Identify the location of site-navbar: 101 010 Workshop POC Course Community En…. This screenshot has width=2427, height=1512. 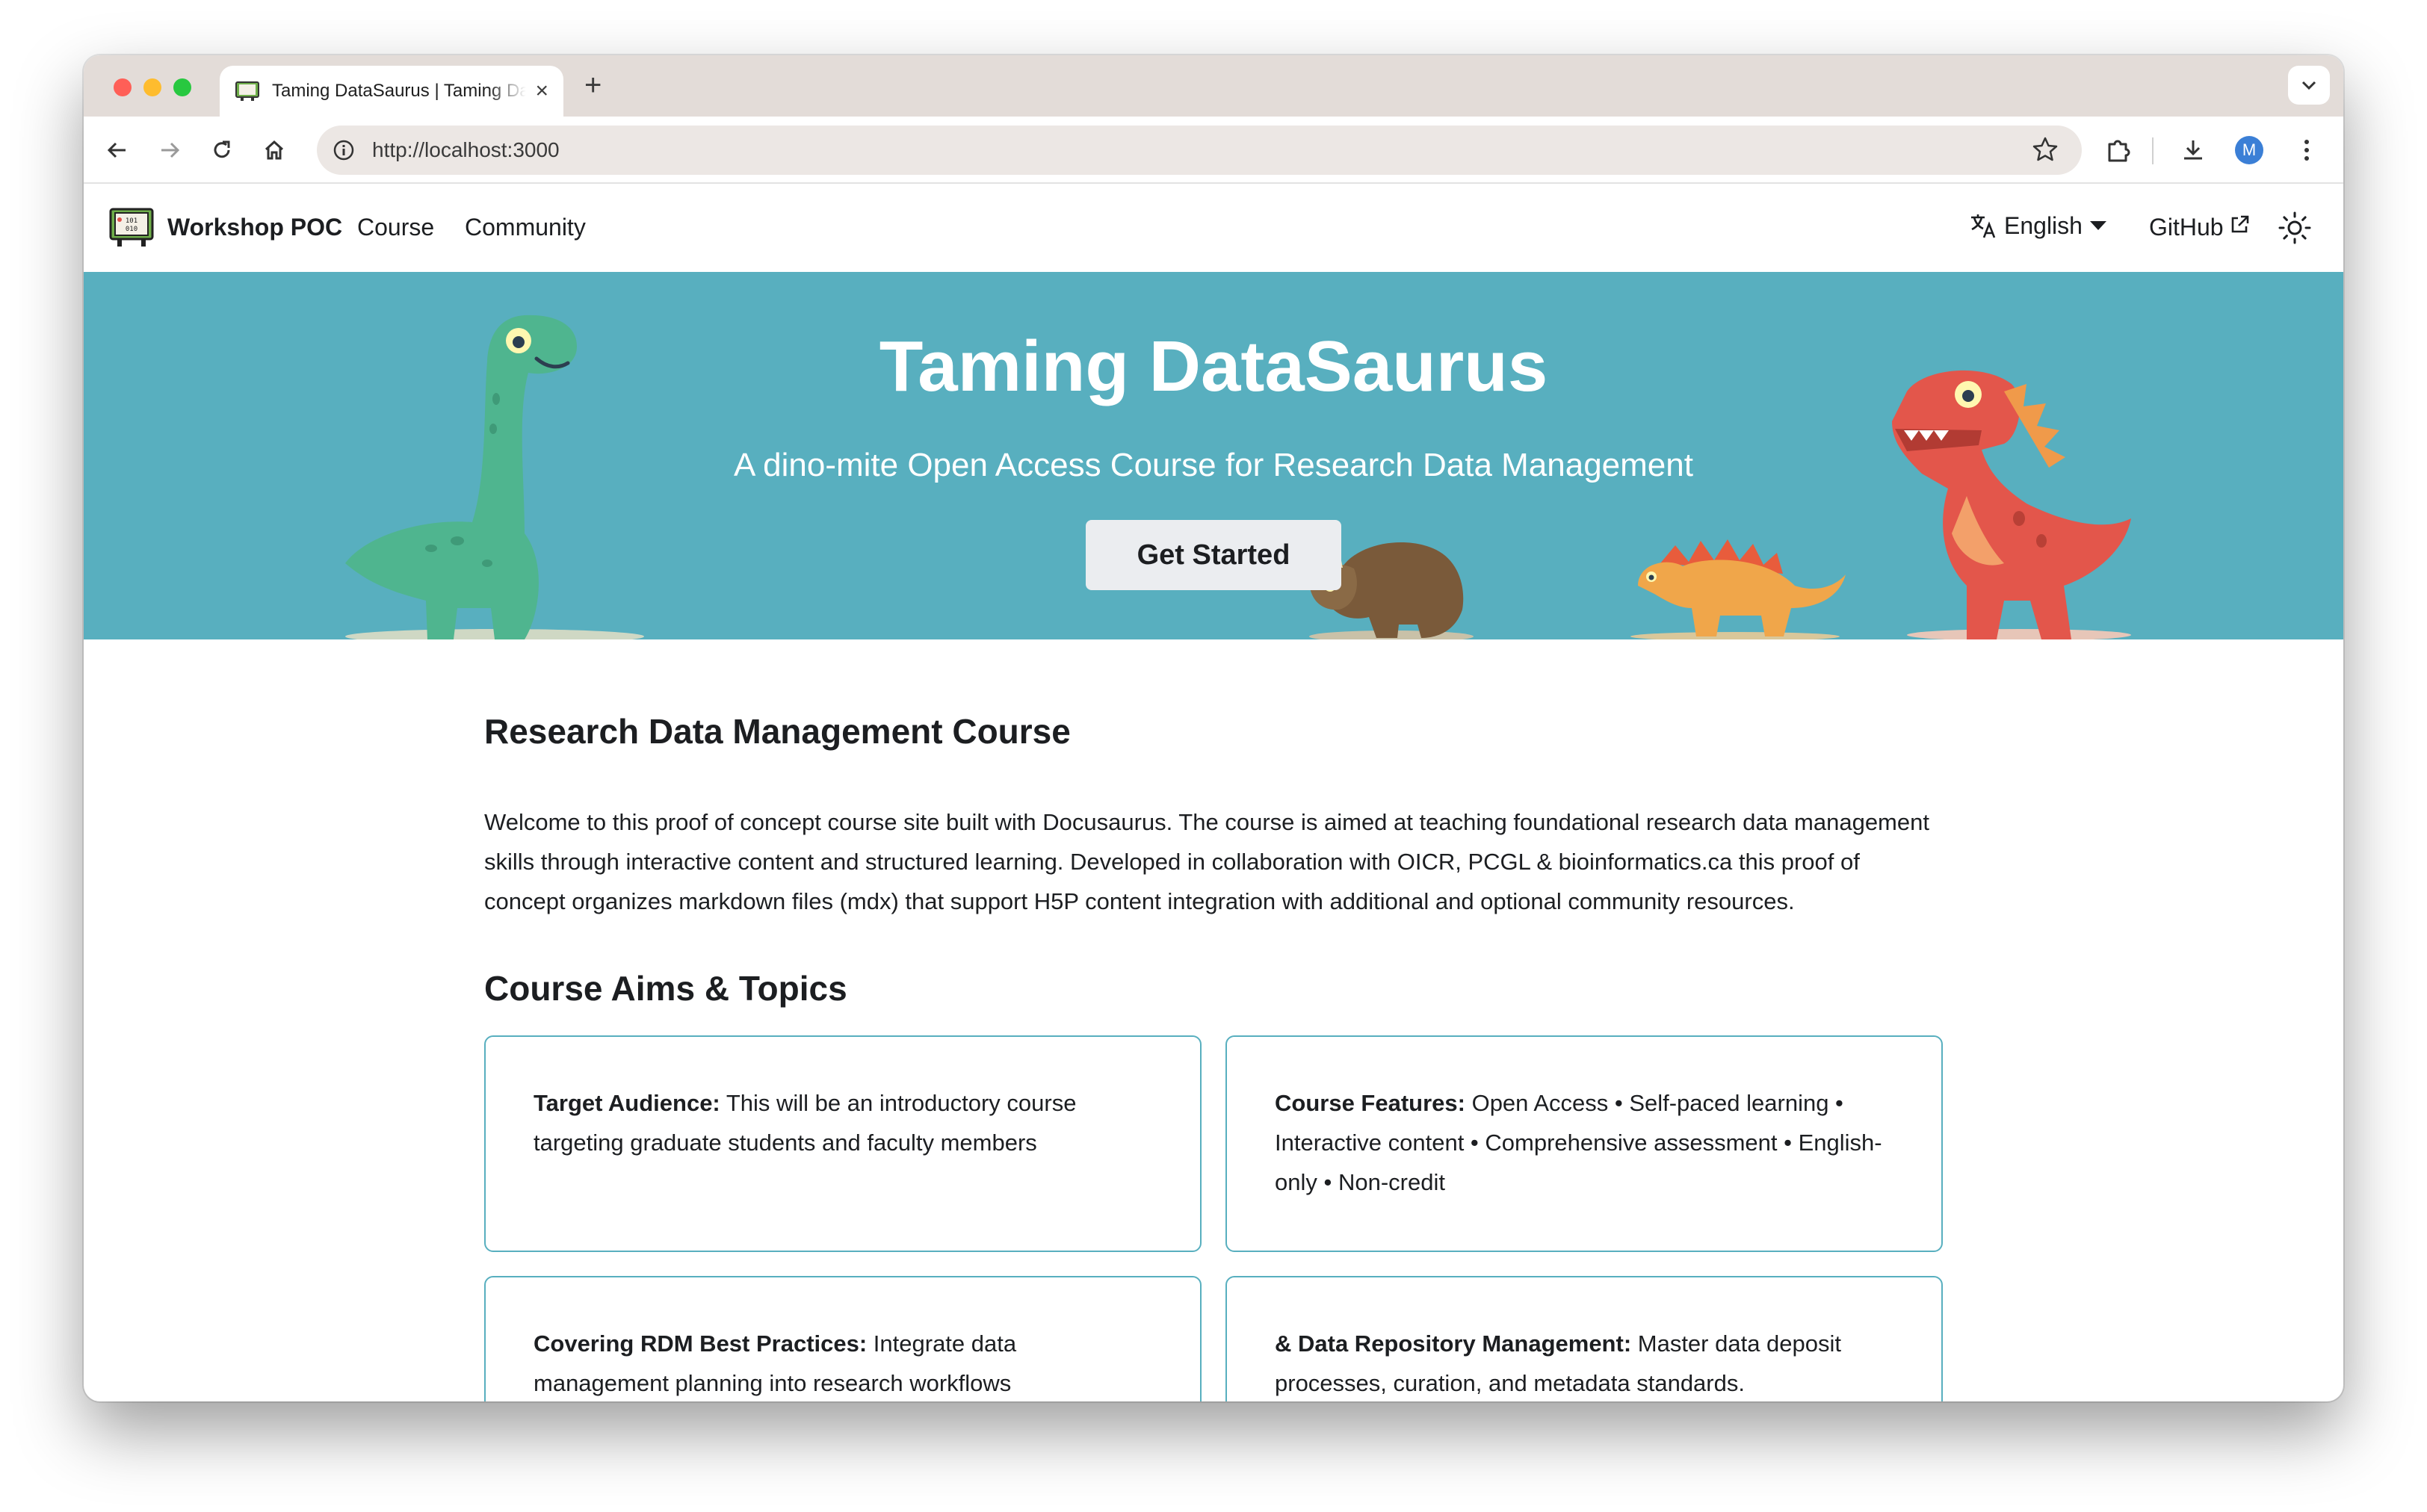
(1213, 228).